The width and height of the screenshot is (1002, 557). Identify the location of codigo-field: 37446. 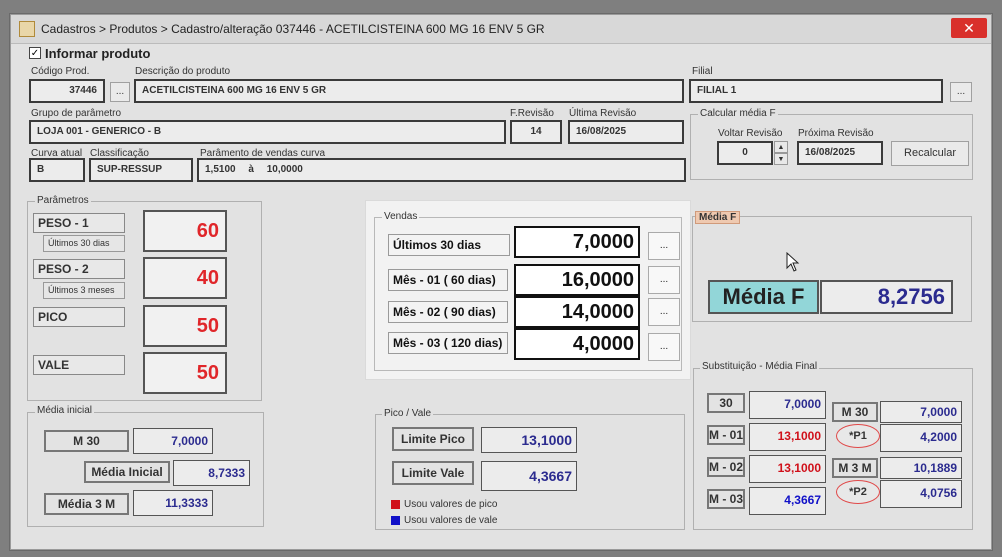
(67, 91).